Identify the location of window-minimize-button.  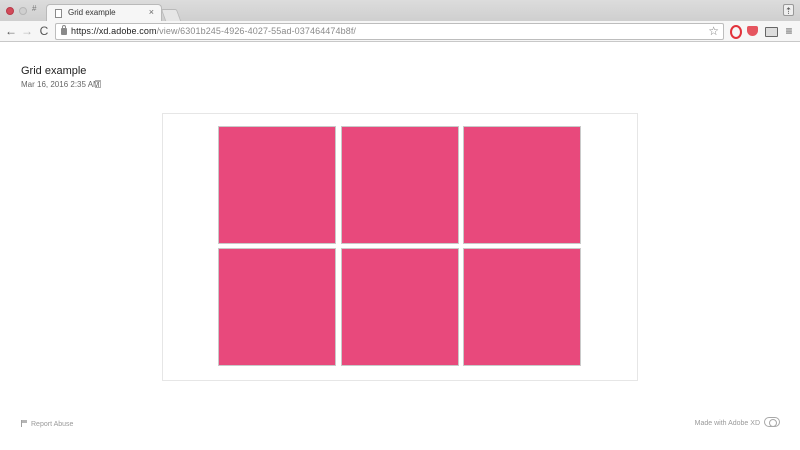
(23, 11).